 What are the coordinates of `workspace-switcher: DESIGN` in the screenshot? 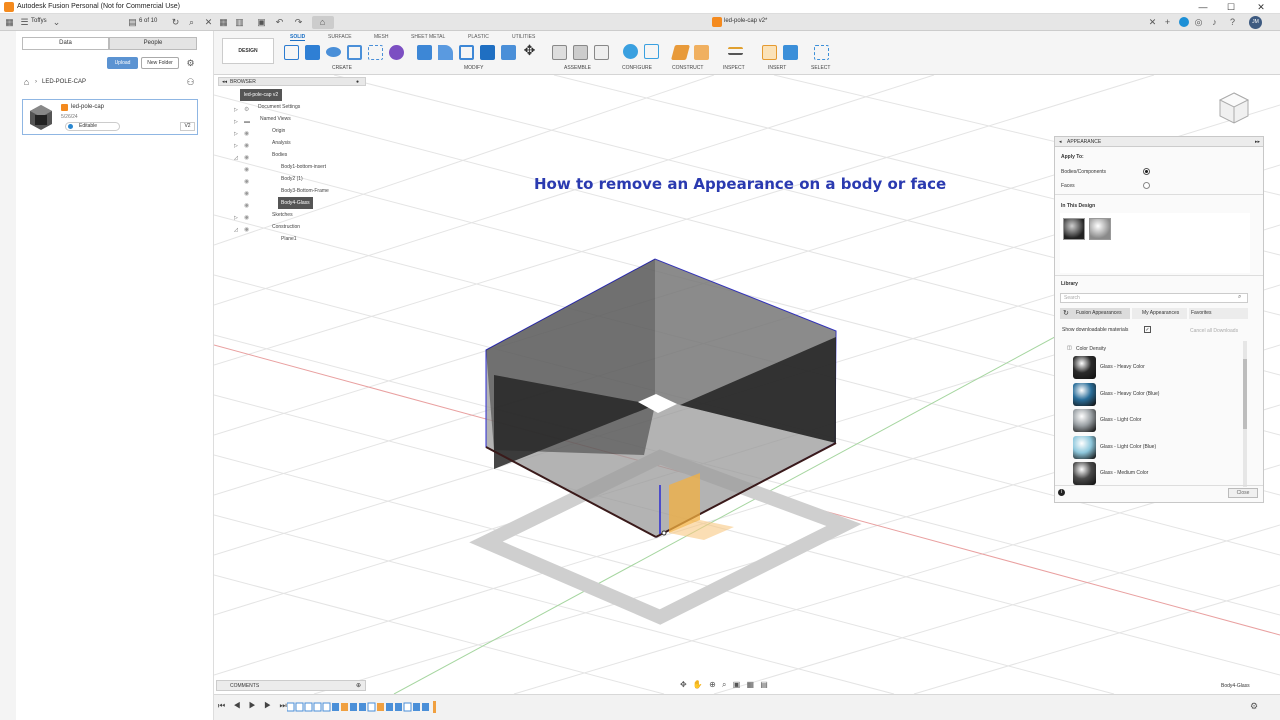 It's located at (248, 51).